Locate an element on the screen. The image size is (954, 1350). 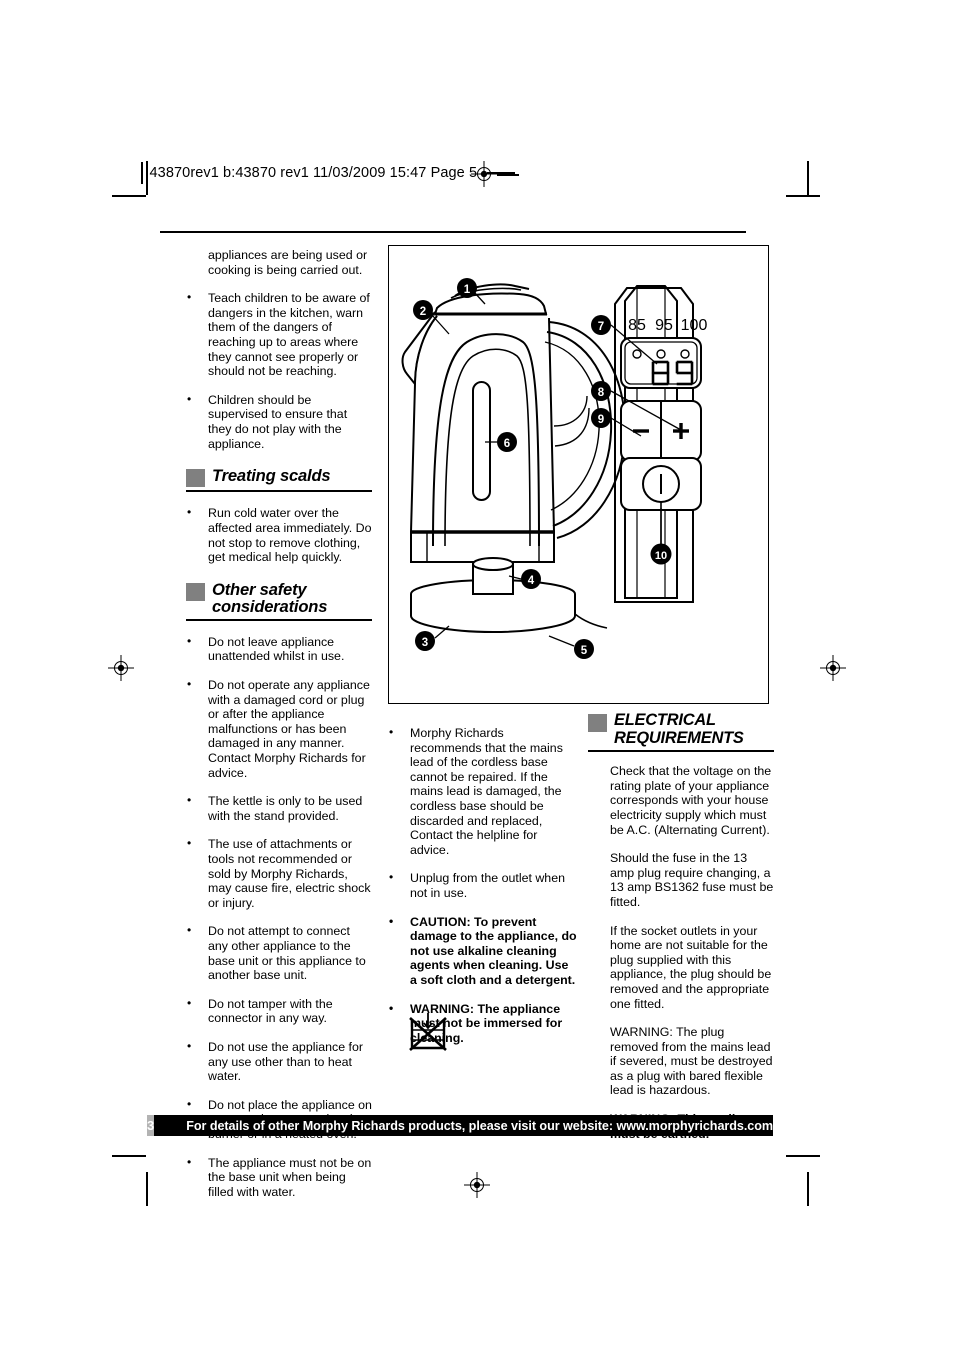
kettle-diagram: 85 95 100 1 2 3 4 5 6 7 8 9 10 is located at coordinates (578, 474).